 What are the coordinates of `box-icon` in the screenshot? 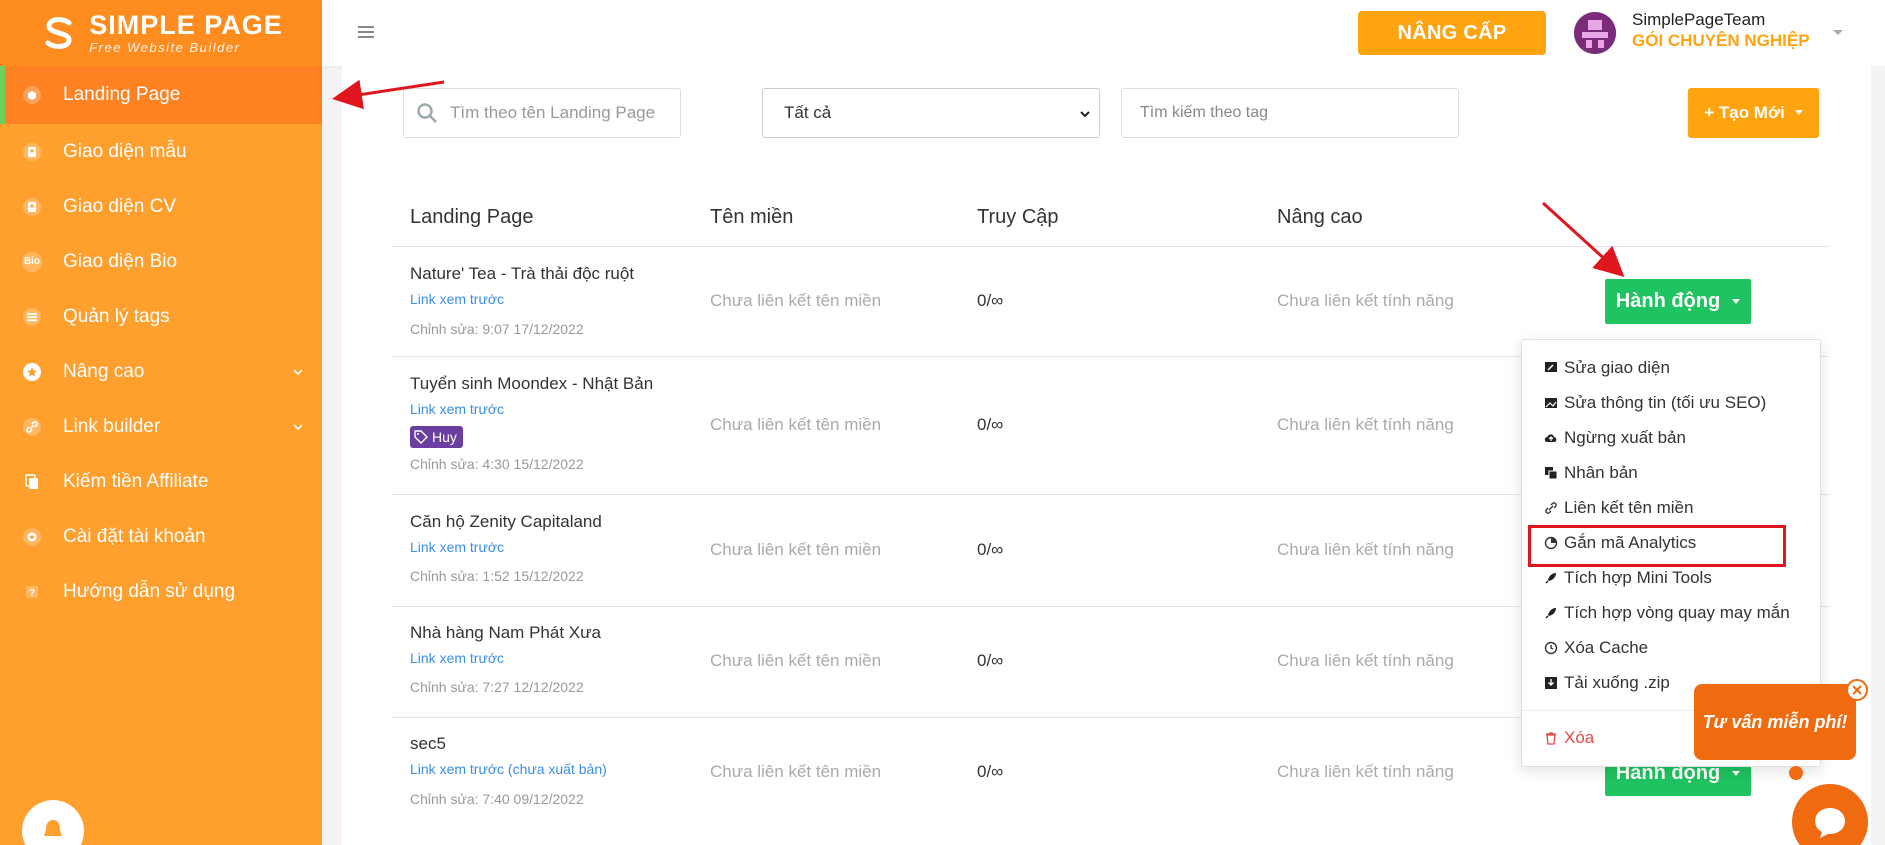 It's located at (32, 95).